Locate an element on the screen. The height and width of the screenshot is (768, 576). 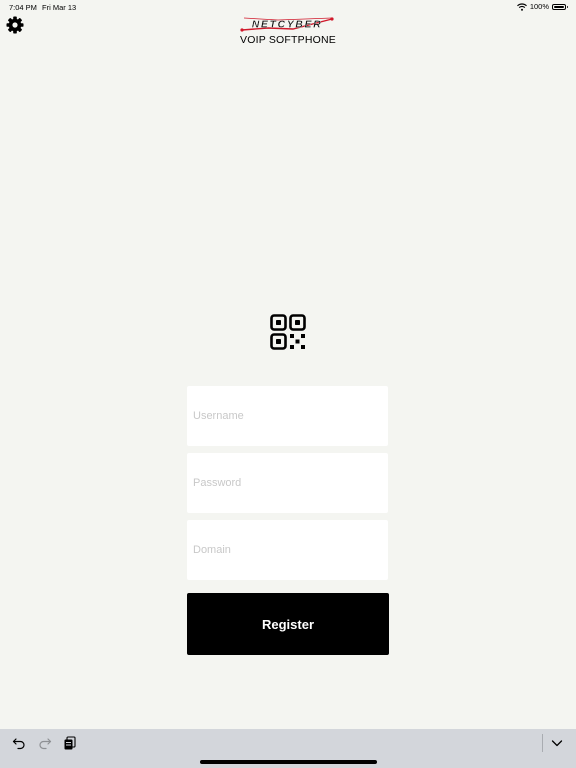
wifi-icon is located at coordinates (521, 6).